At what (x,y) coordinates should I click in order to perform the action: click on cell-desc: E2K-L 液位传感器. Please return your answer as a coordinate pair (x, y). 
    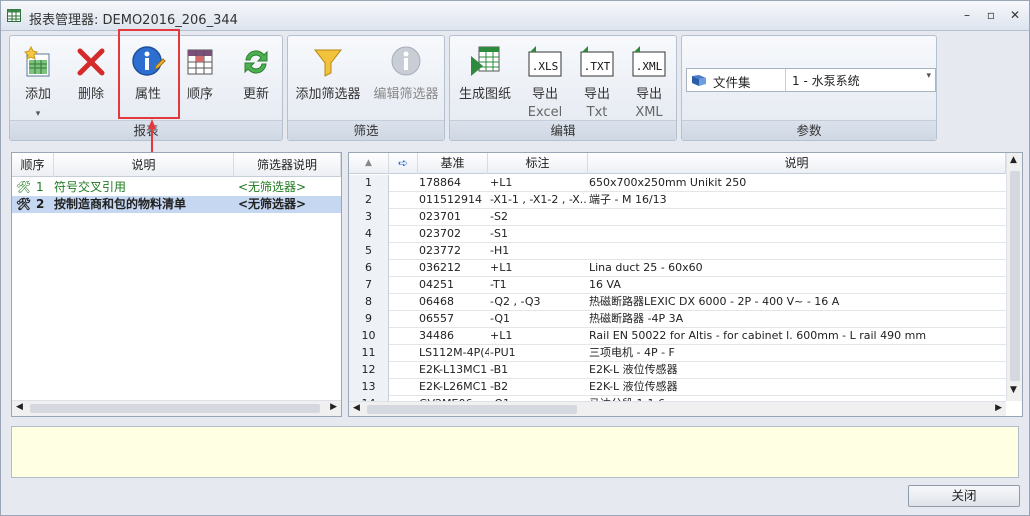
    Looking at the image, I should click on (633, 386).